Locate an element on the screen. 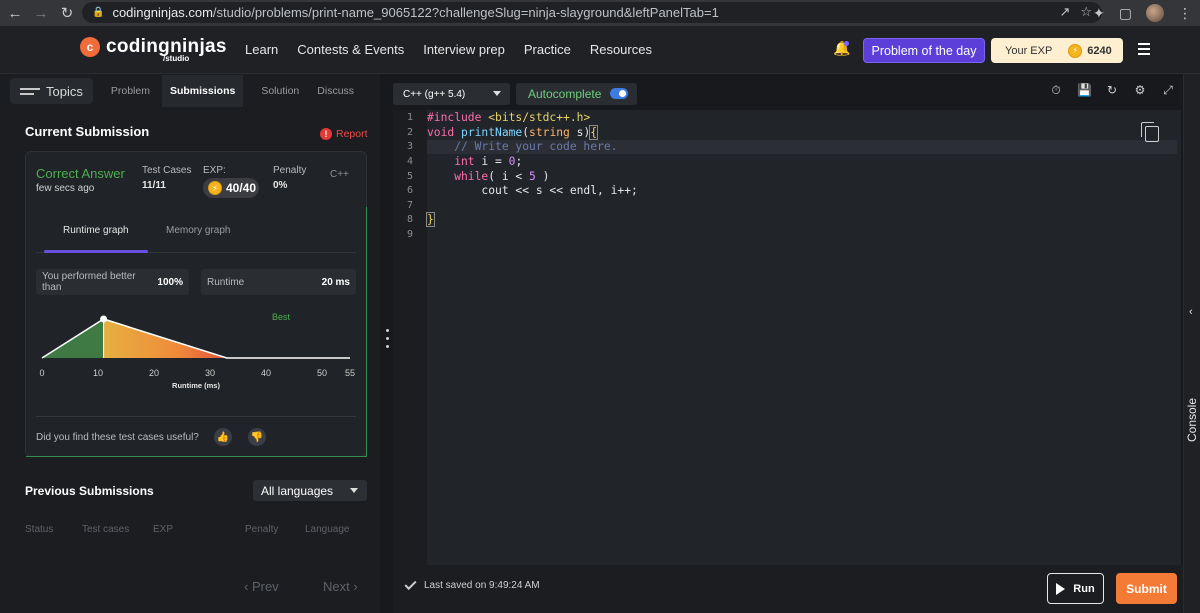 The image size is (1200, 613). chart-x-tick: 40 is located at coordinates (266, 373).